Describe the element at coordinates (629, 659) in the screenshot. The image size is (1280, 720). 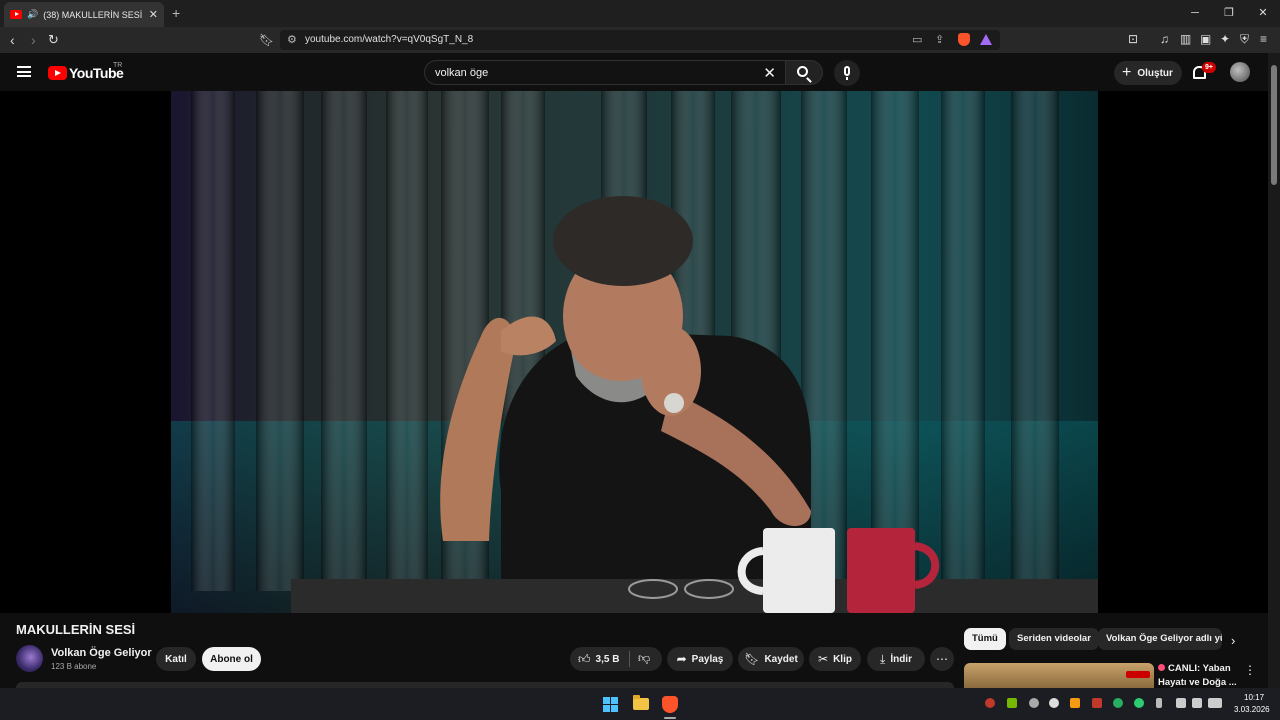
I see `like-divider` at that location.